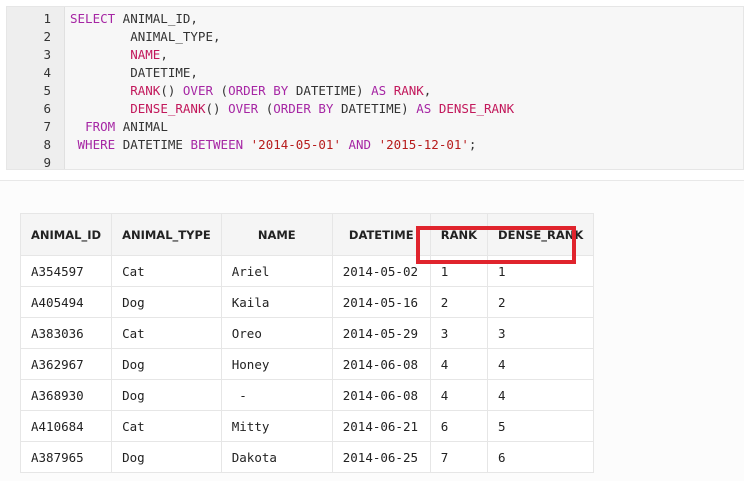 Image resolution: width=744 pixels, height=481 pixels. I want to click on table-cell: A383036, so click(66, 333).